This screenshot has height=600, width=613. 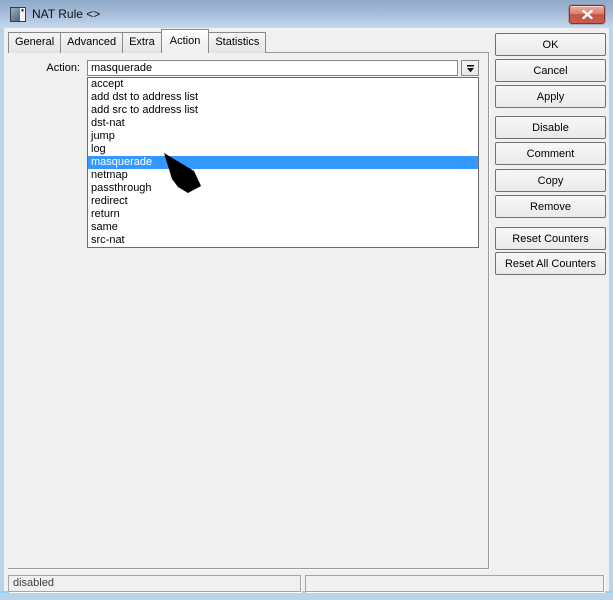 I want to click on dropdown-item-redirect: redirect, so click(x=283, y=201).